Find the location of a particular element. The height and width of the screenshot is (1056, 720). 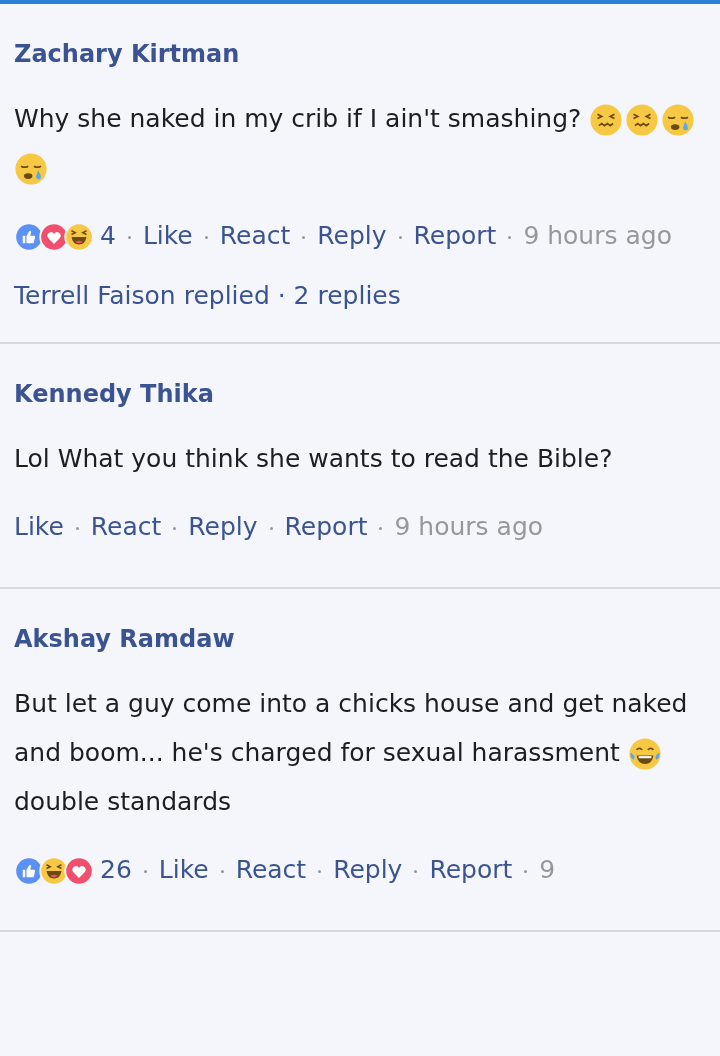

comment-text: Why she naked in my crib if I ain't smashing? is located at coordinates (360, 143).